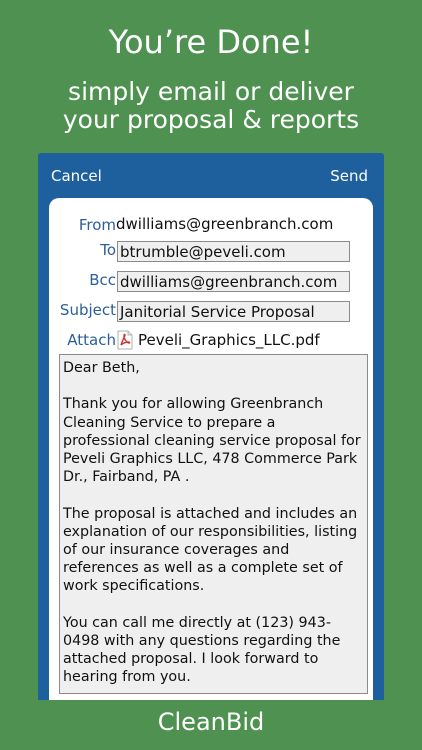 The image size is (422, 750). What do you see at coordinates (91, 340) in the screenshot?
I see `attach-label: Attach` at bounding box center [91, 340].